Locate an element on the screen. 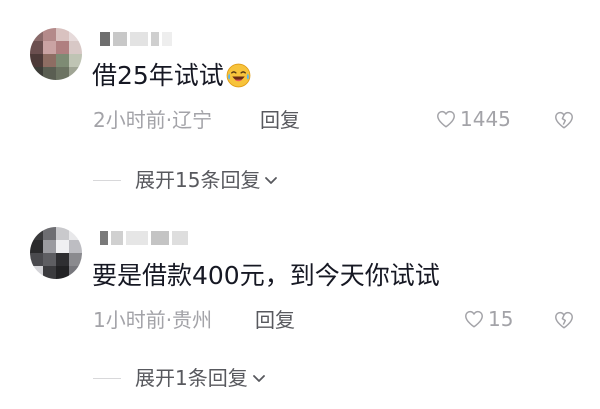 Image resolution: width=600 pixels, height=409 pixels. comment-meta: 2小时前·辽宁 is located at coordinates (153, 120).